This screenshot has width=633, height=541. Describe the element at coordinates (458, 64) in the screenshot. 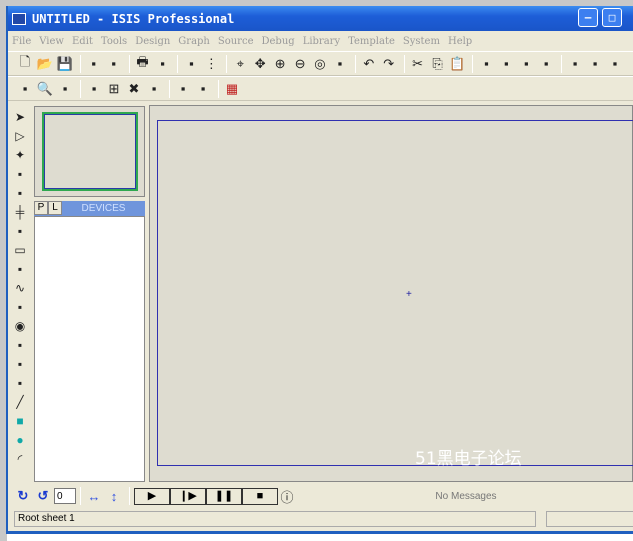

I see `paste-icon: 📋` at that location.